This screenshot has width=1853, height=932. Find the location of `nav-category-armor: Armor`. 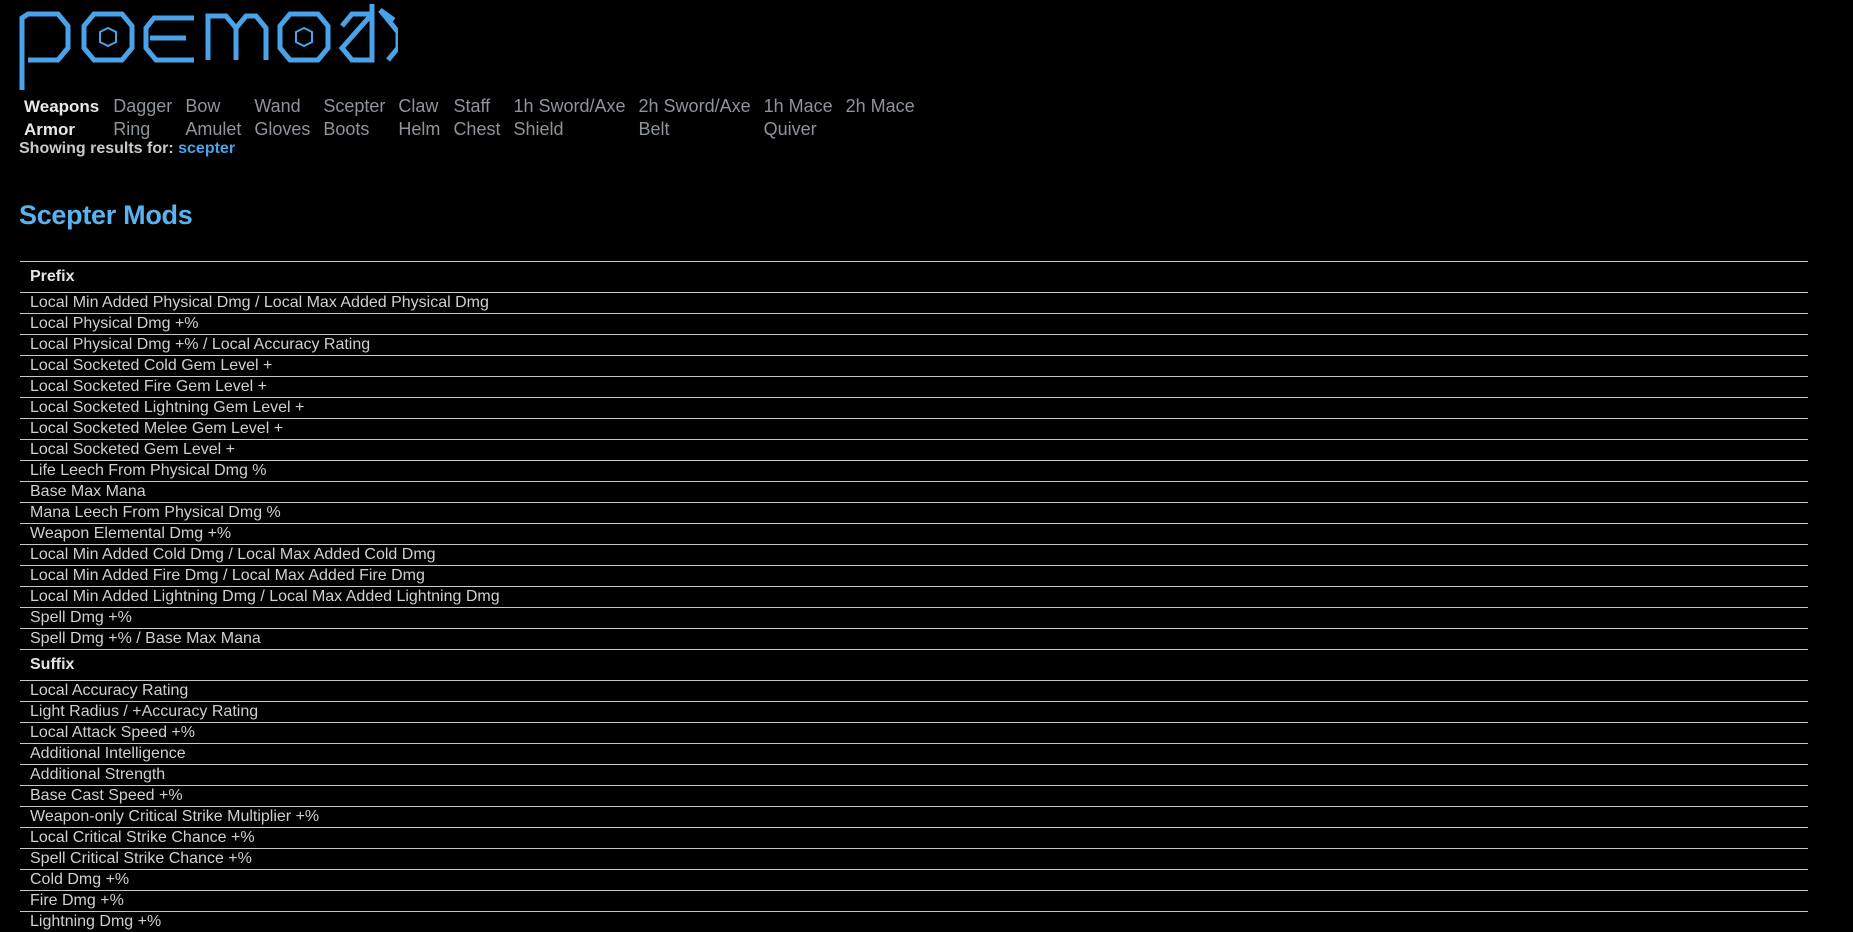

nav-category-armor: Armor is located at coordinates (68, 129).